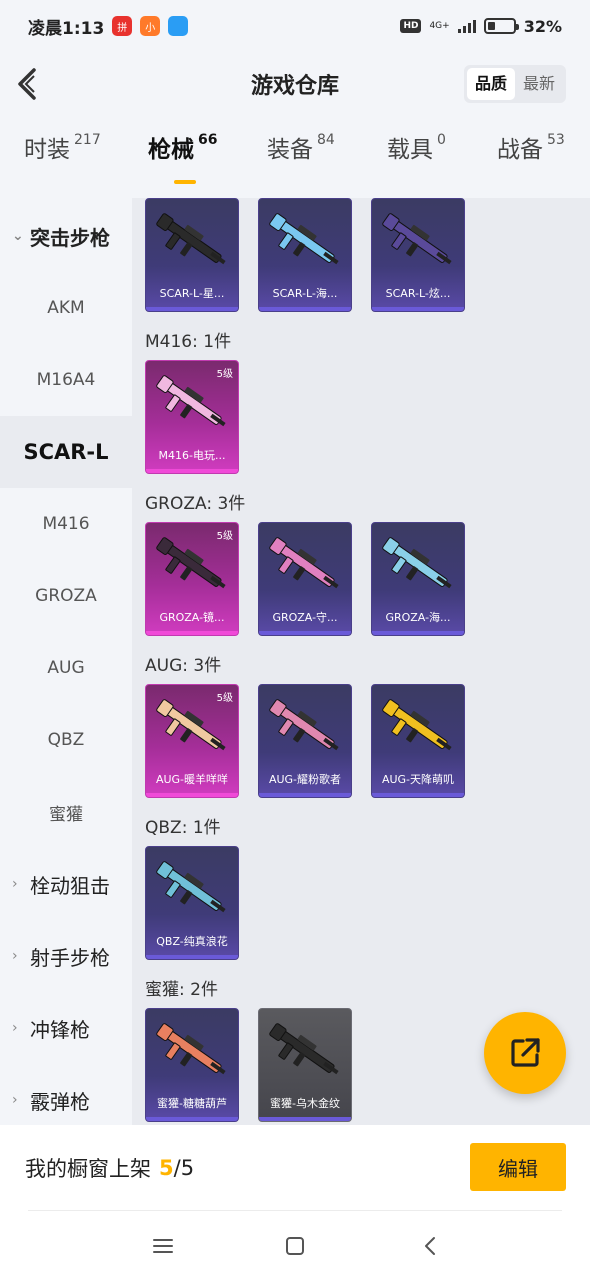  Describe the element at coordinates (60, 1101) in the screenshot. I see `sidebar-group-label: 霰弹枪` at that location.